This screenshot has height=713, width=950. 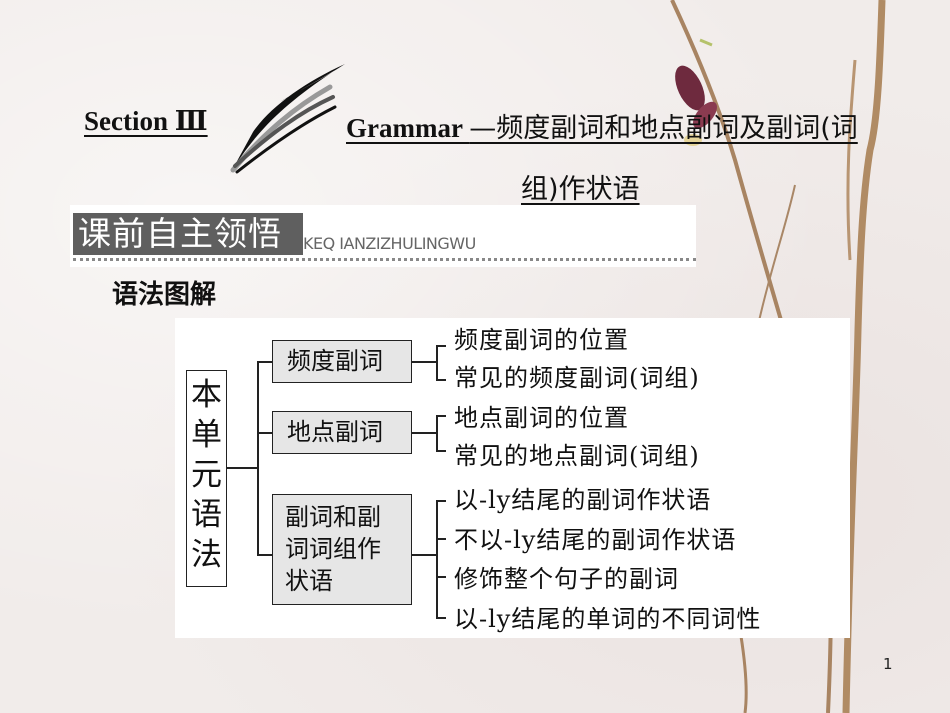 I want to click on banner-pinyin: KEQ IANZIZHULINGWU, so click(x=389, y=243).